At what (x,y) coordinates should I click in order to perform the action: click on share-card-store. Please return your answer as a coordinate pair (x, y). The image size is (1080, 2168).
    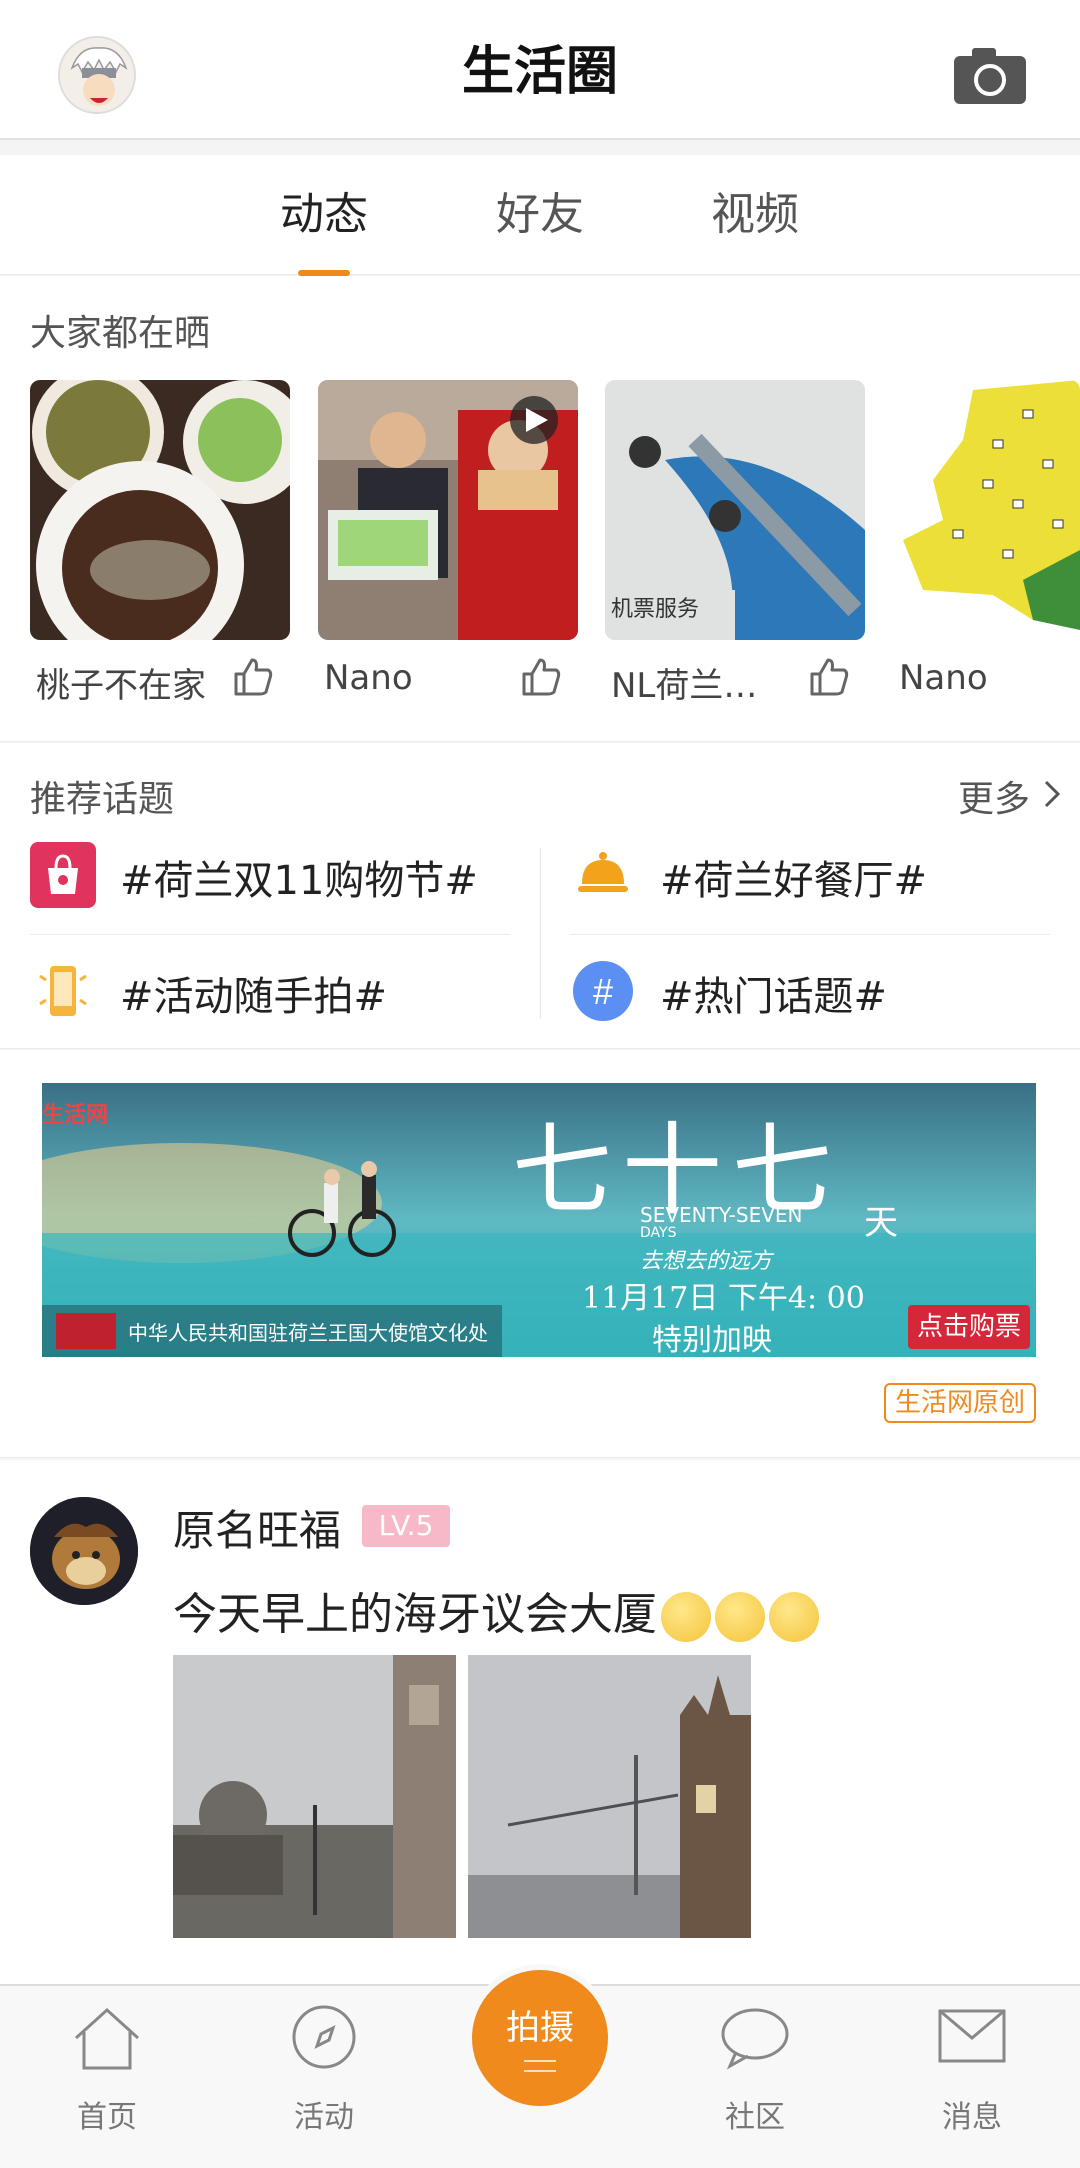
    Looking at the image, I should click on (448, 510).